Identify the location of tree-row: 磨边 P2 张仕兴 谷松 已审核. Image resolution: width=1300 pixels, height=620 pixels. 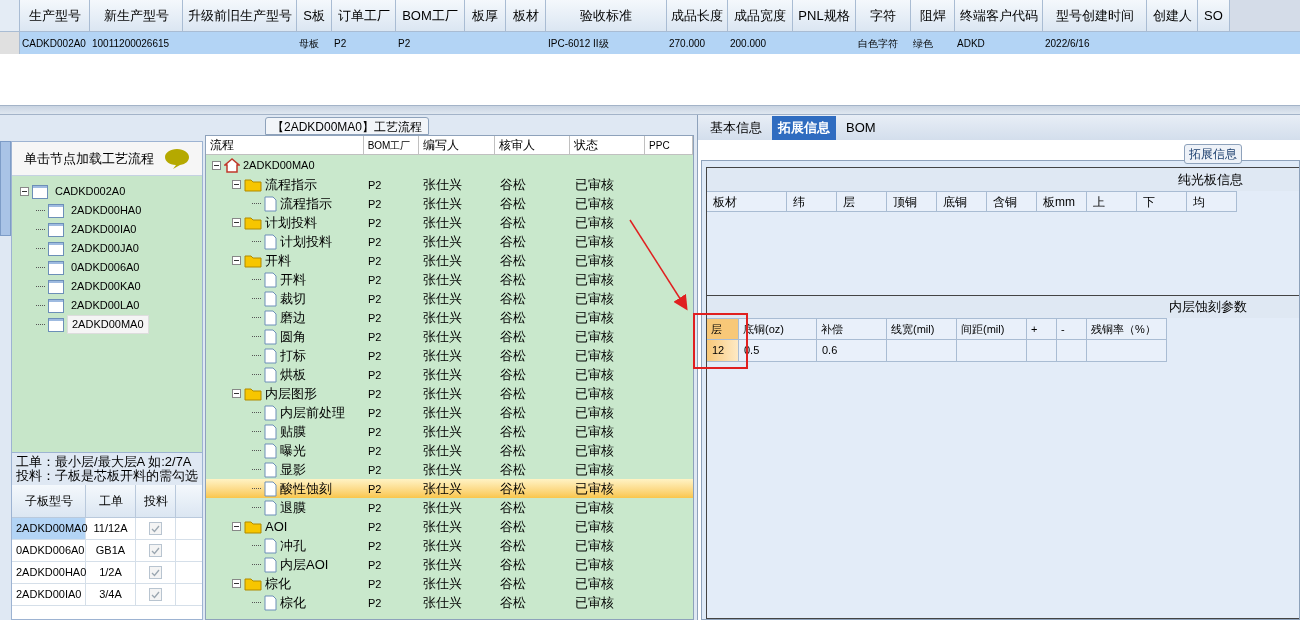
(449, 317).